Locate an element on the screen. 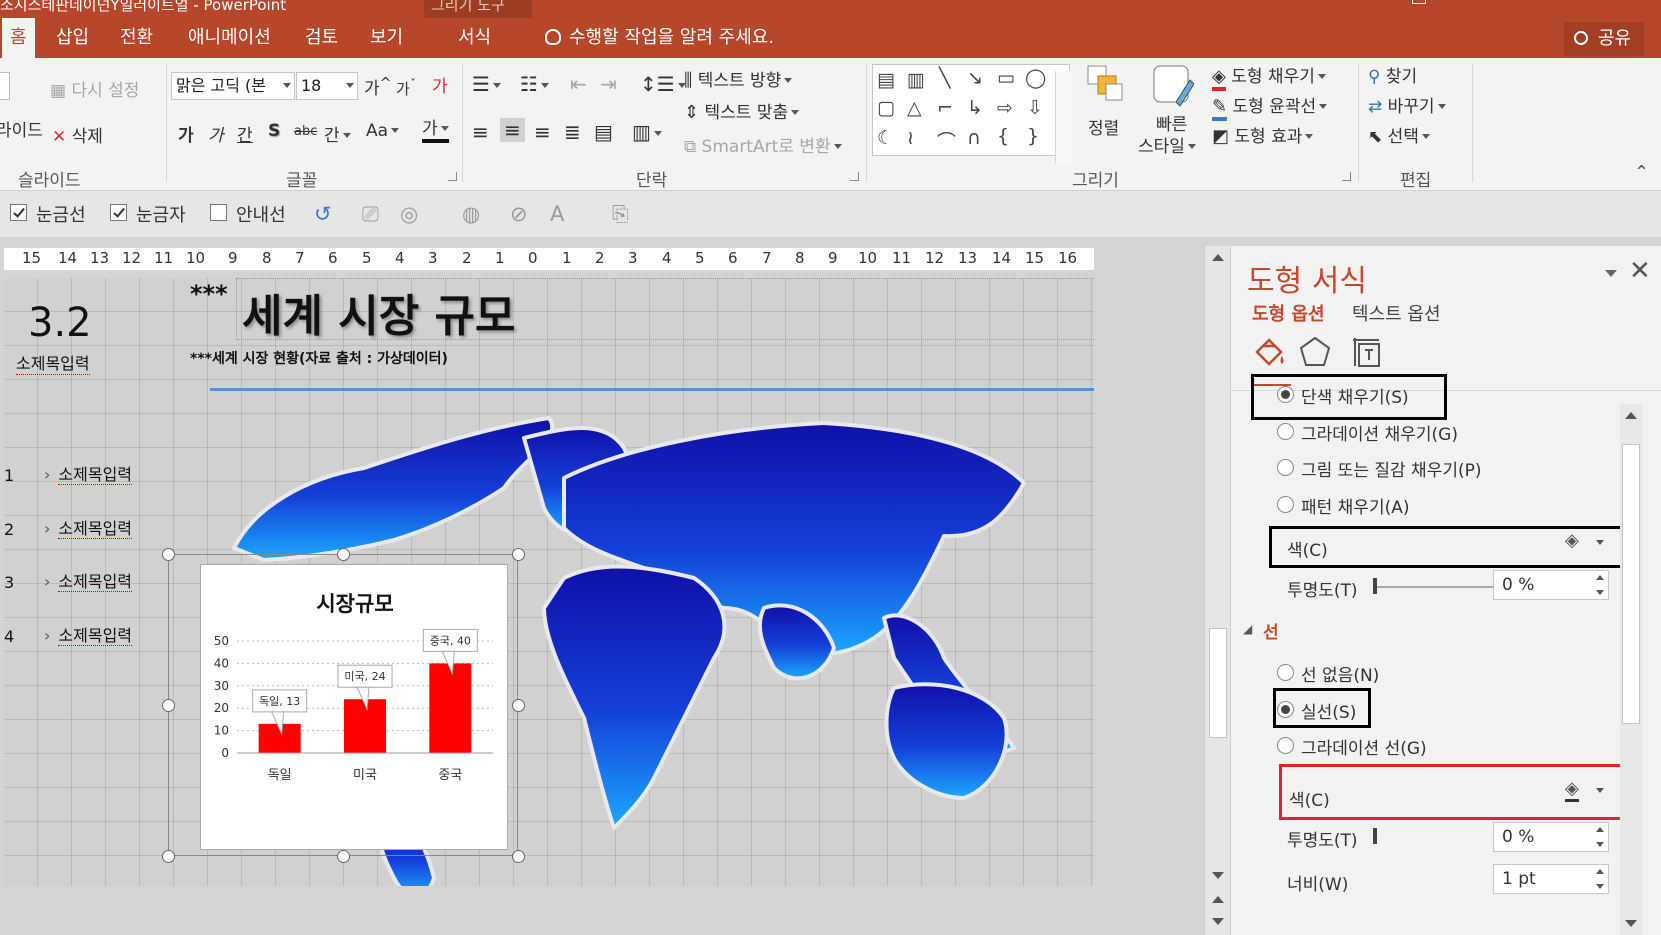  scroll-thumb is located at coordinates (1218, 683).